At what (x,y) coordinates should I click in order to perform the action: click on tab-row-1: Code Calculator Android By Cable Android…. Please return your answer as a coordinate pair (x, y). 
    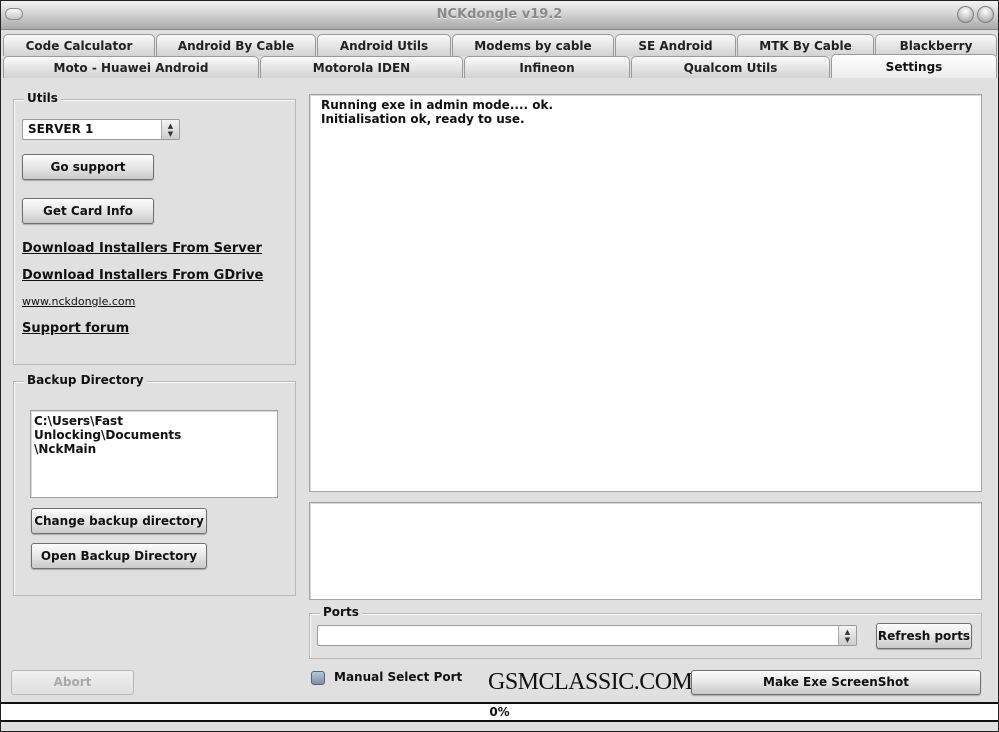
    Looking at the image, I should click on (499, 45).